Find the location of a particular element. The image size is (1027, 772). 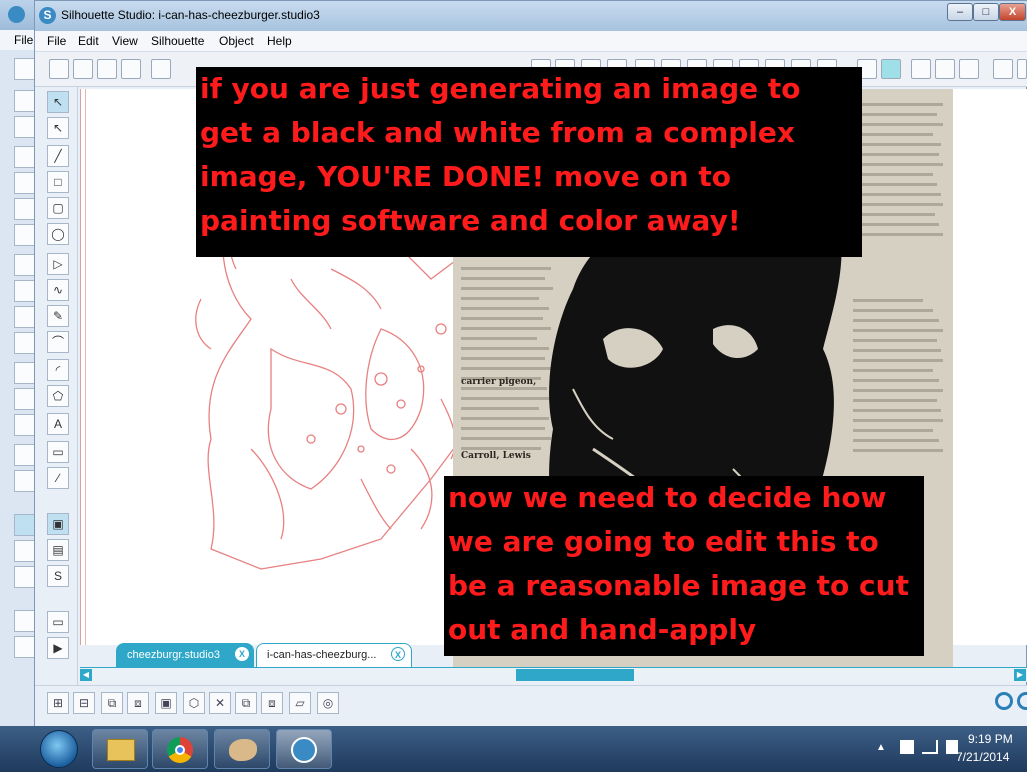

library-icon is located at coordinates (25, 551).